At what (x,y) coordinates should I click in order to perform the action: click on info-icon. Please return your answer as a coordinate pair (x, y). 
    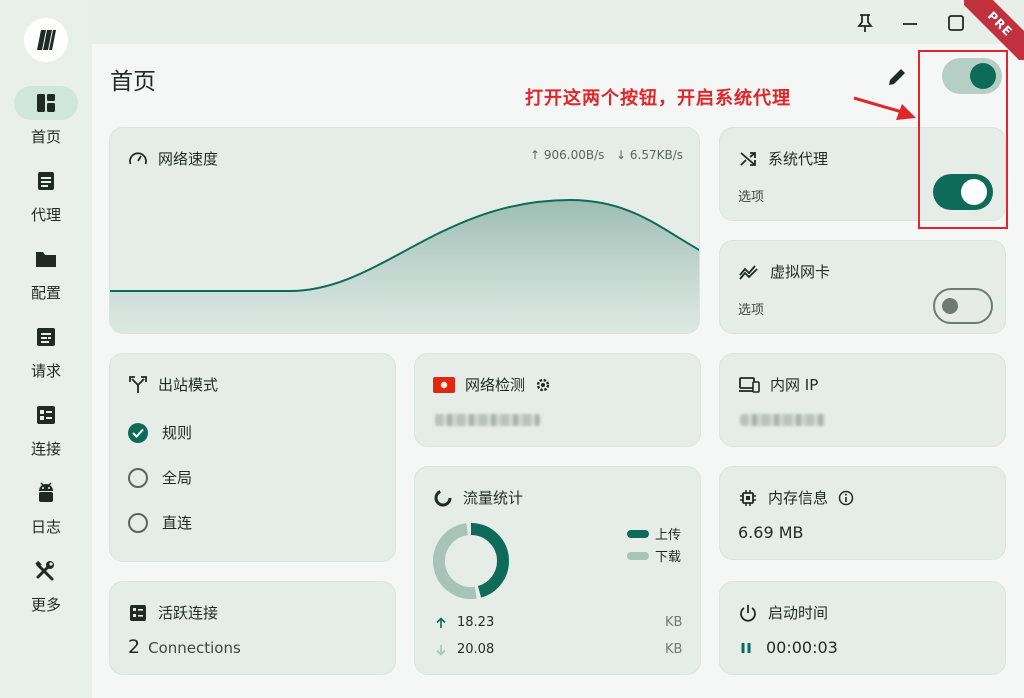
    Looking at the image, I should click on (846, 498).